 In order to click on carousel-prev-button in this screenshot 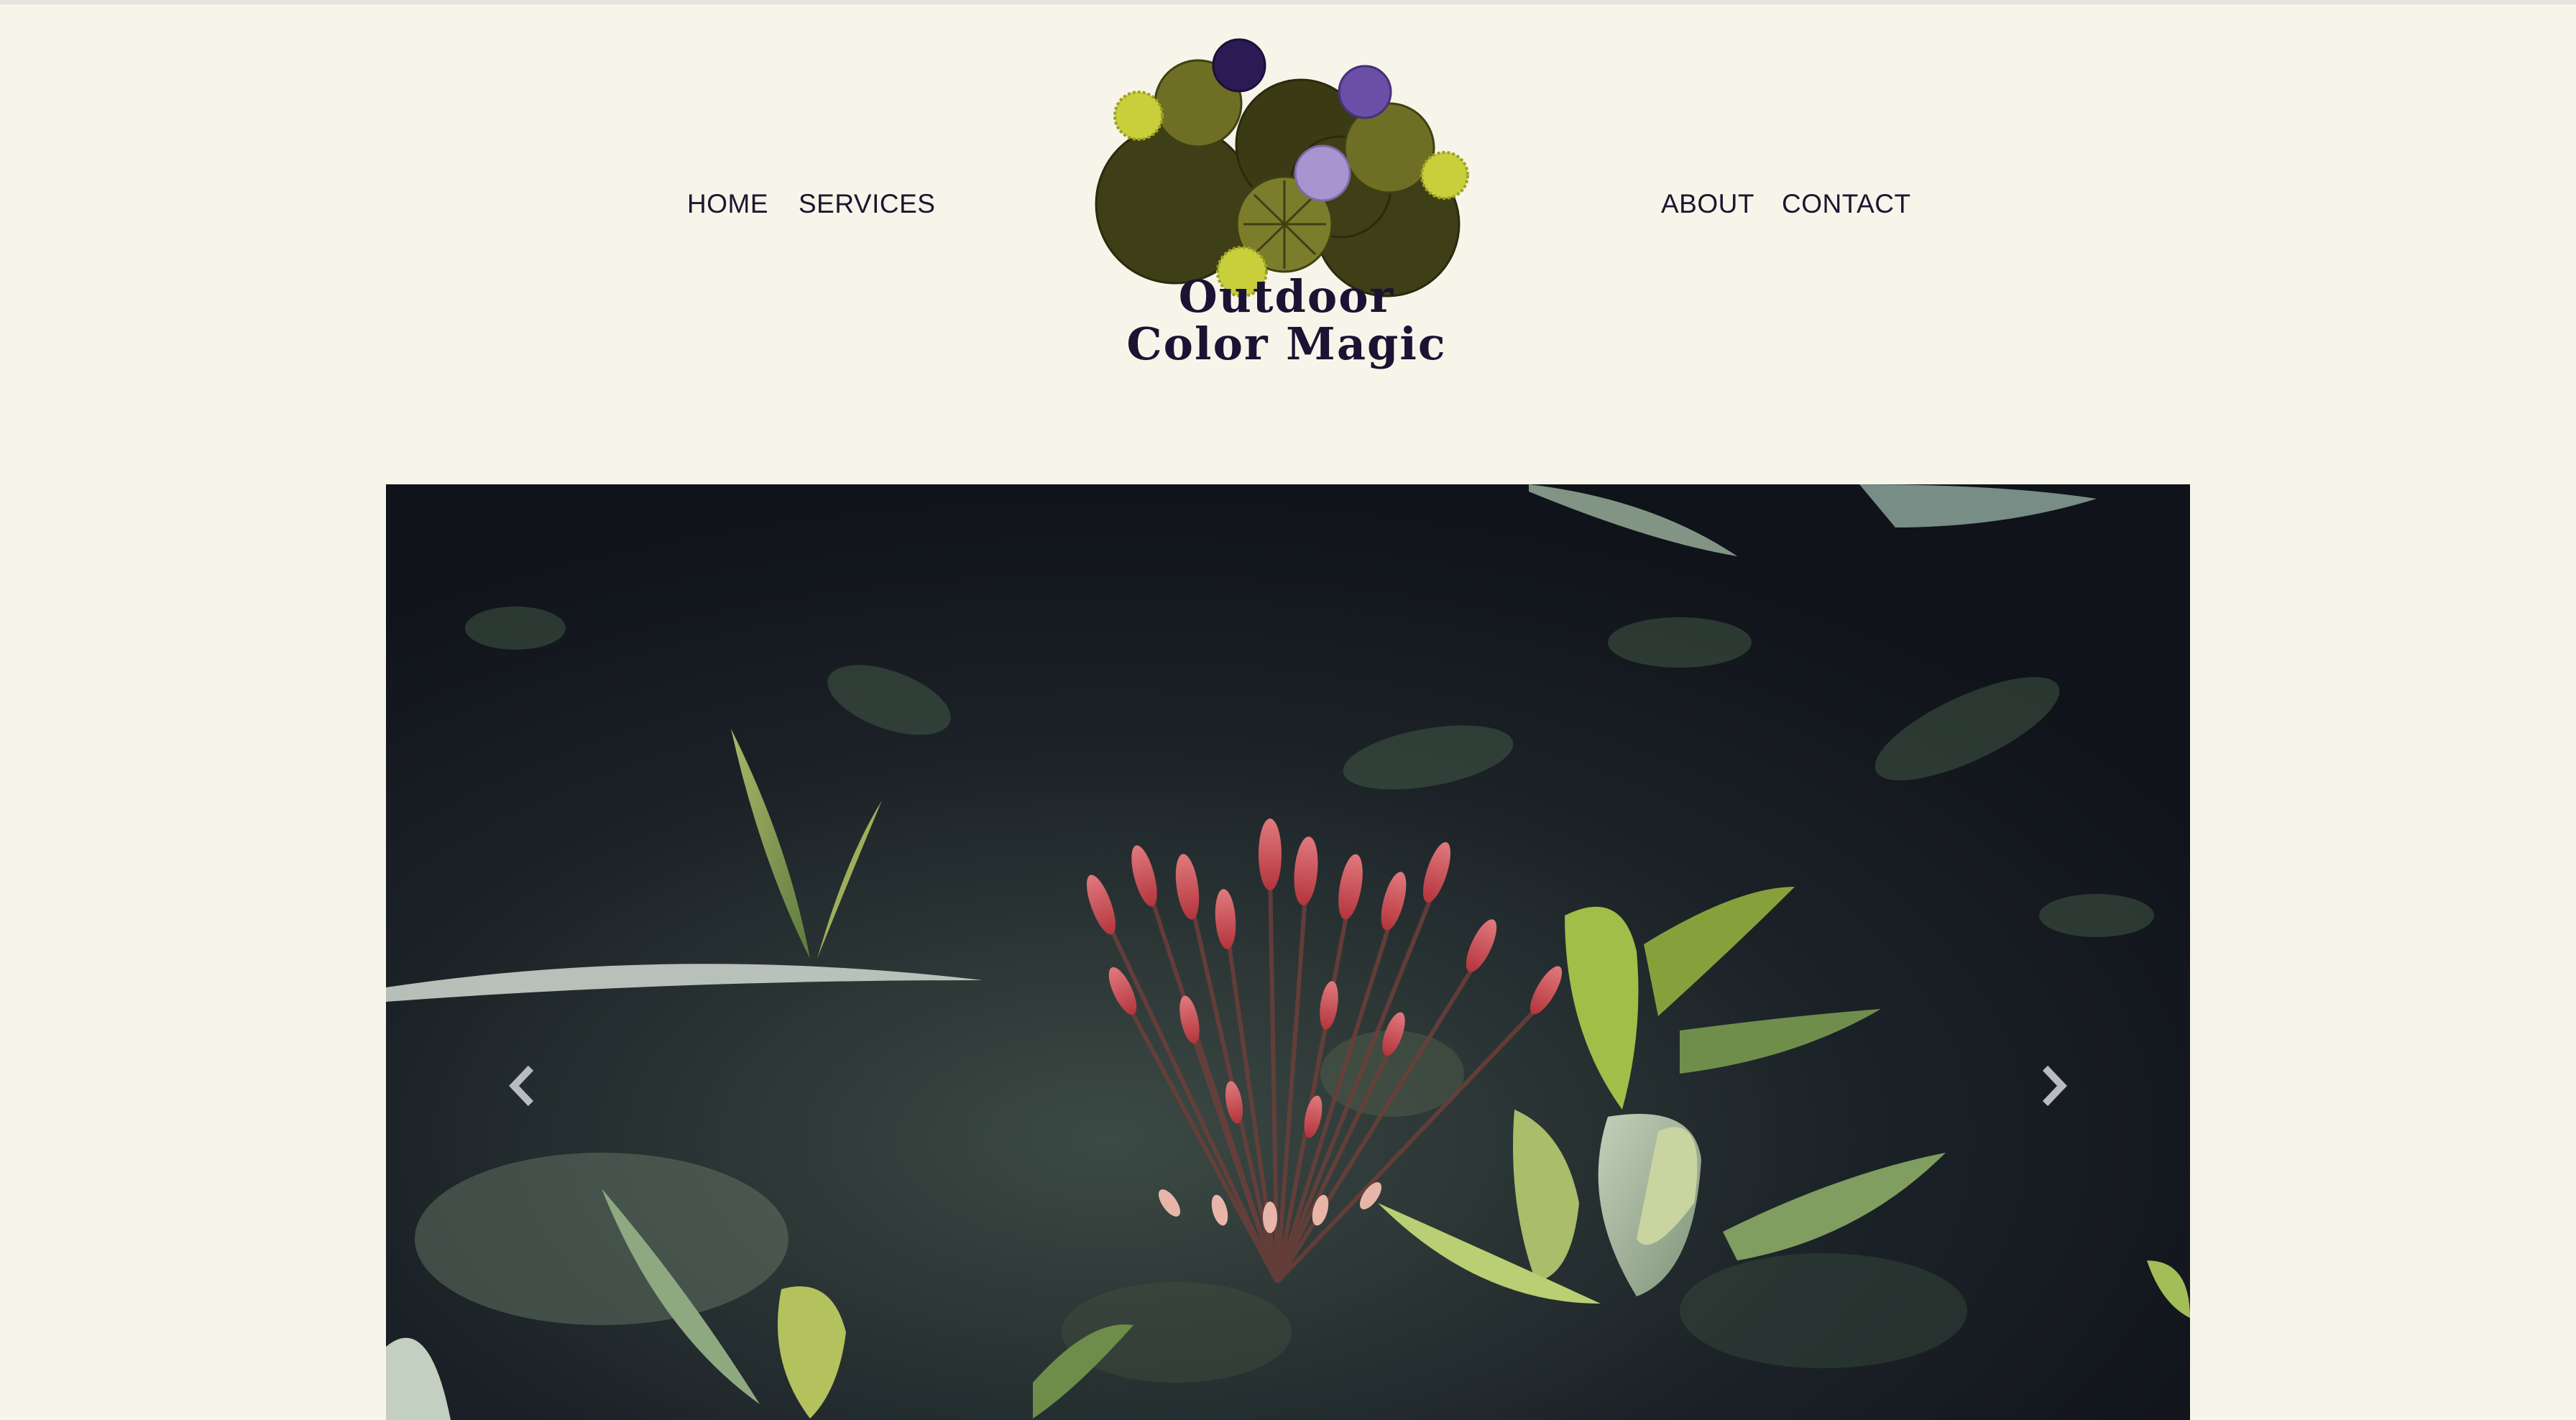, I will do `click(522, 1086)`.